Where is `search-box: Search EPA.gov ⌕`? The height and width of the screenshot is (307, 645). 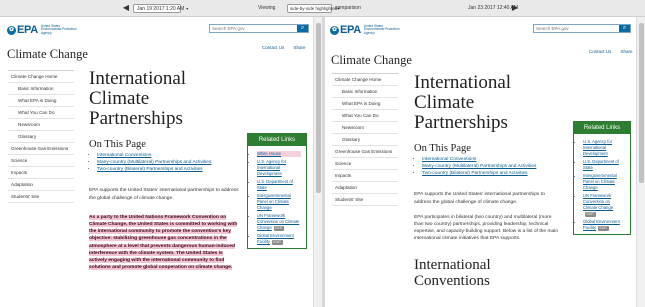
search-box: Search EPA.gov ⌕ is located at coordinates (582, 28).